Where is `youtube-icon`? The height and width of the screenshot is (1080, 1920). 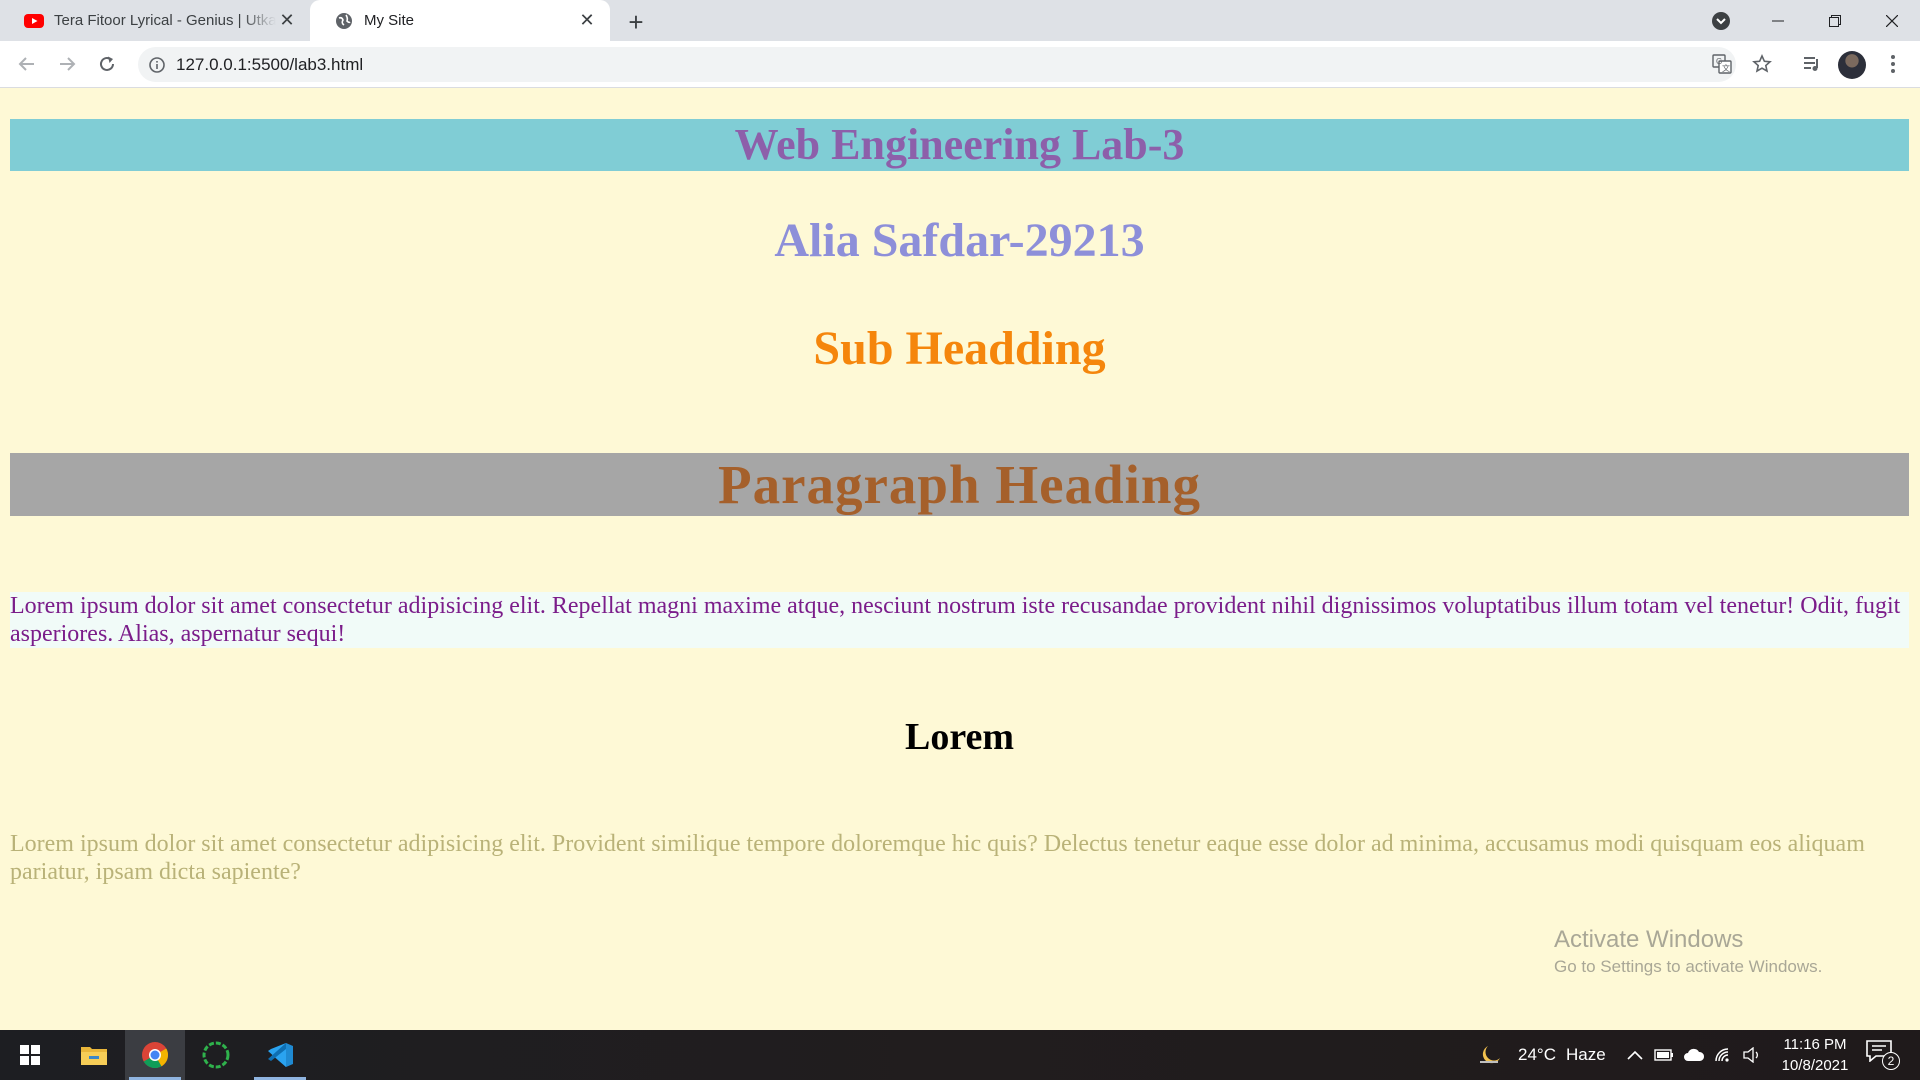 youtube-icon is located at coordinates (34, 21).